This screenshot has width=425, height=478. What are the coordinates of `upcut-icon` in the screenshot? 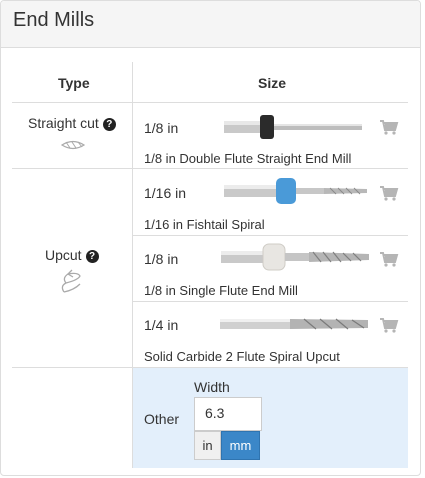 It's located at (71, 281).